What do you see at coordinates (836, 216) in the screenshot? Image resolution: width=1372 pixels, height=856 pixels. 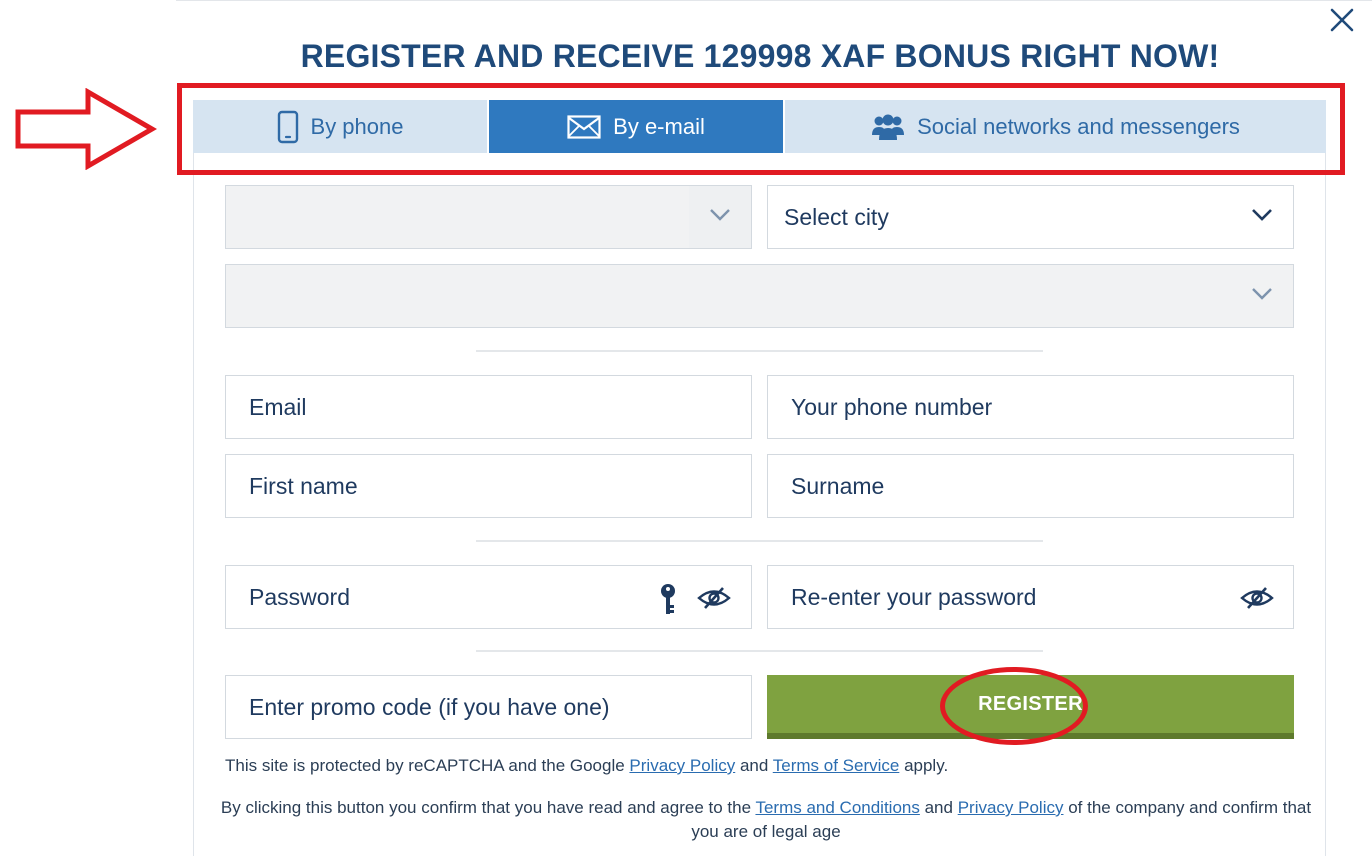 I see `city-select-value: Select city` at bounding box center [836, 216].